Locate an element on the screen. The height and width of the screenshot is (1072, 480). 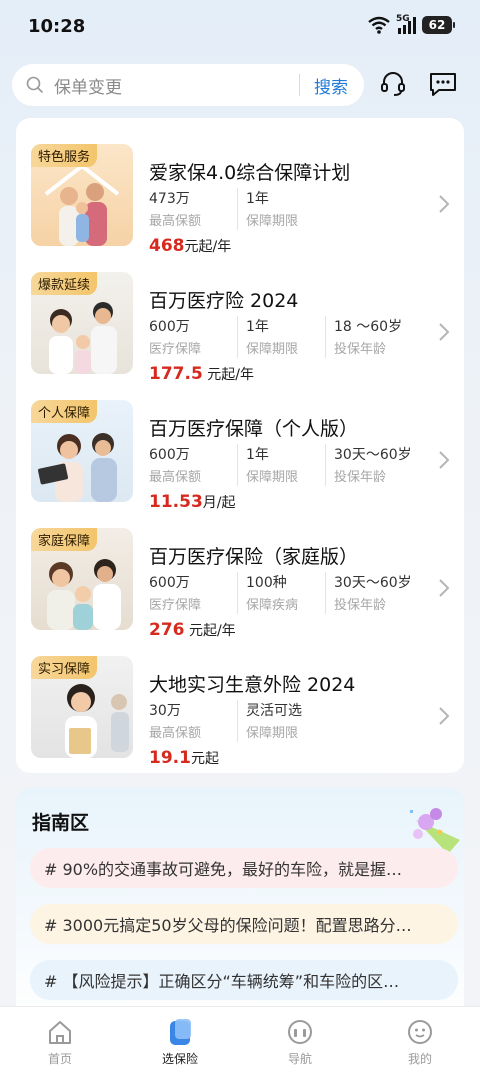
nav-item-profile: 我的 is located at coordinates (420, 1039).